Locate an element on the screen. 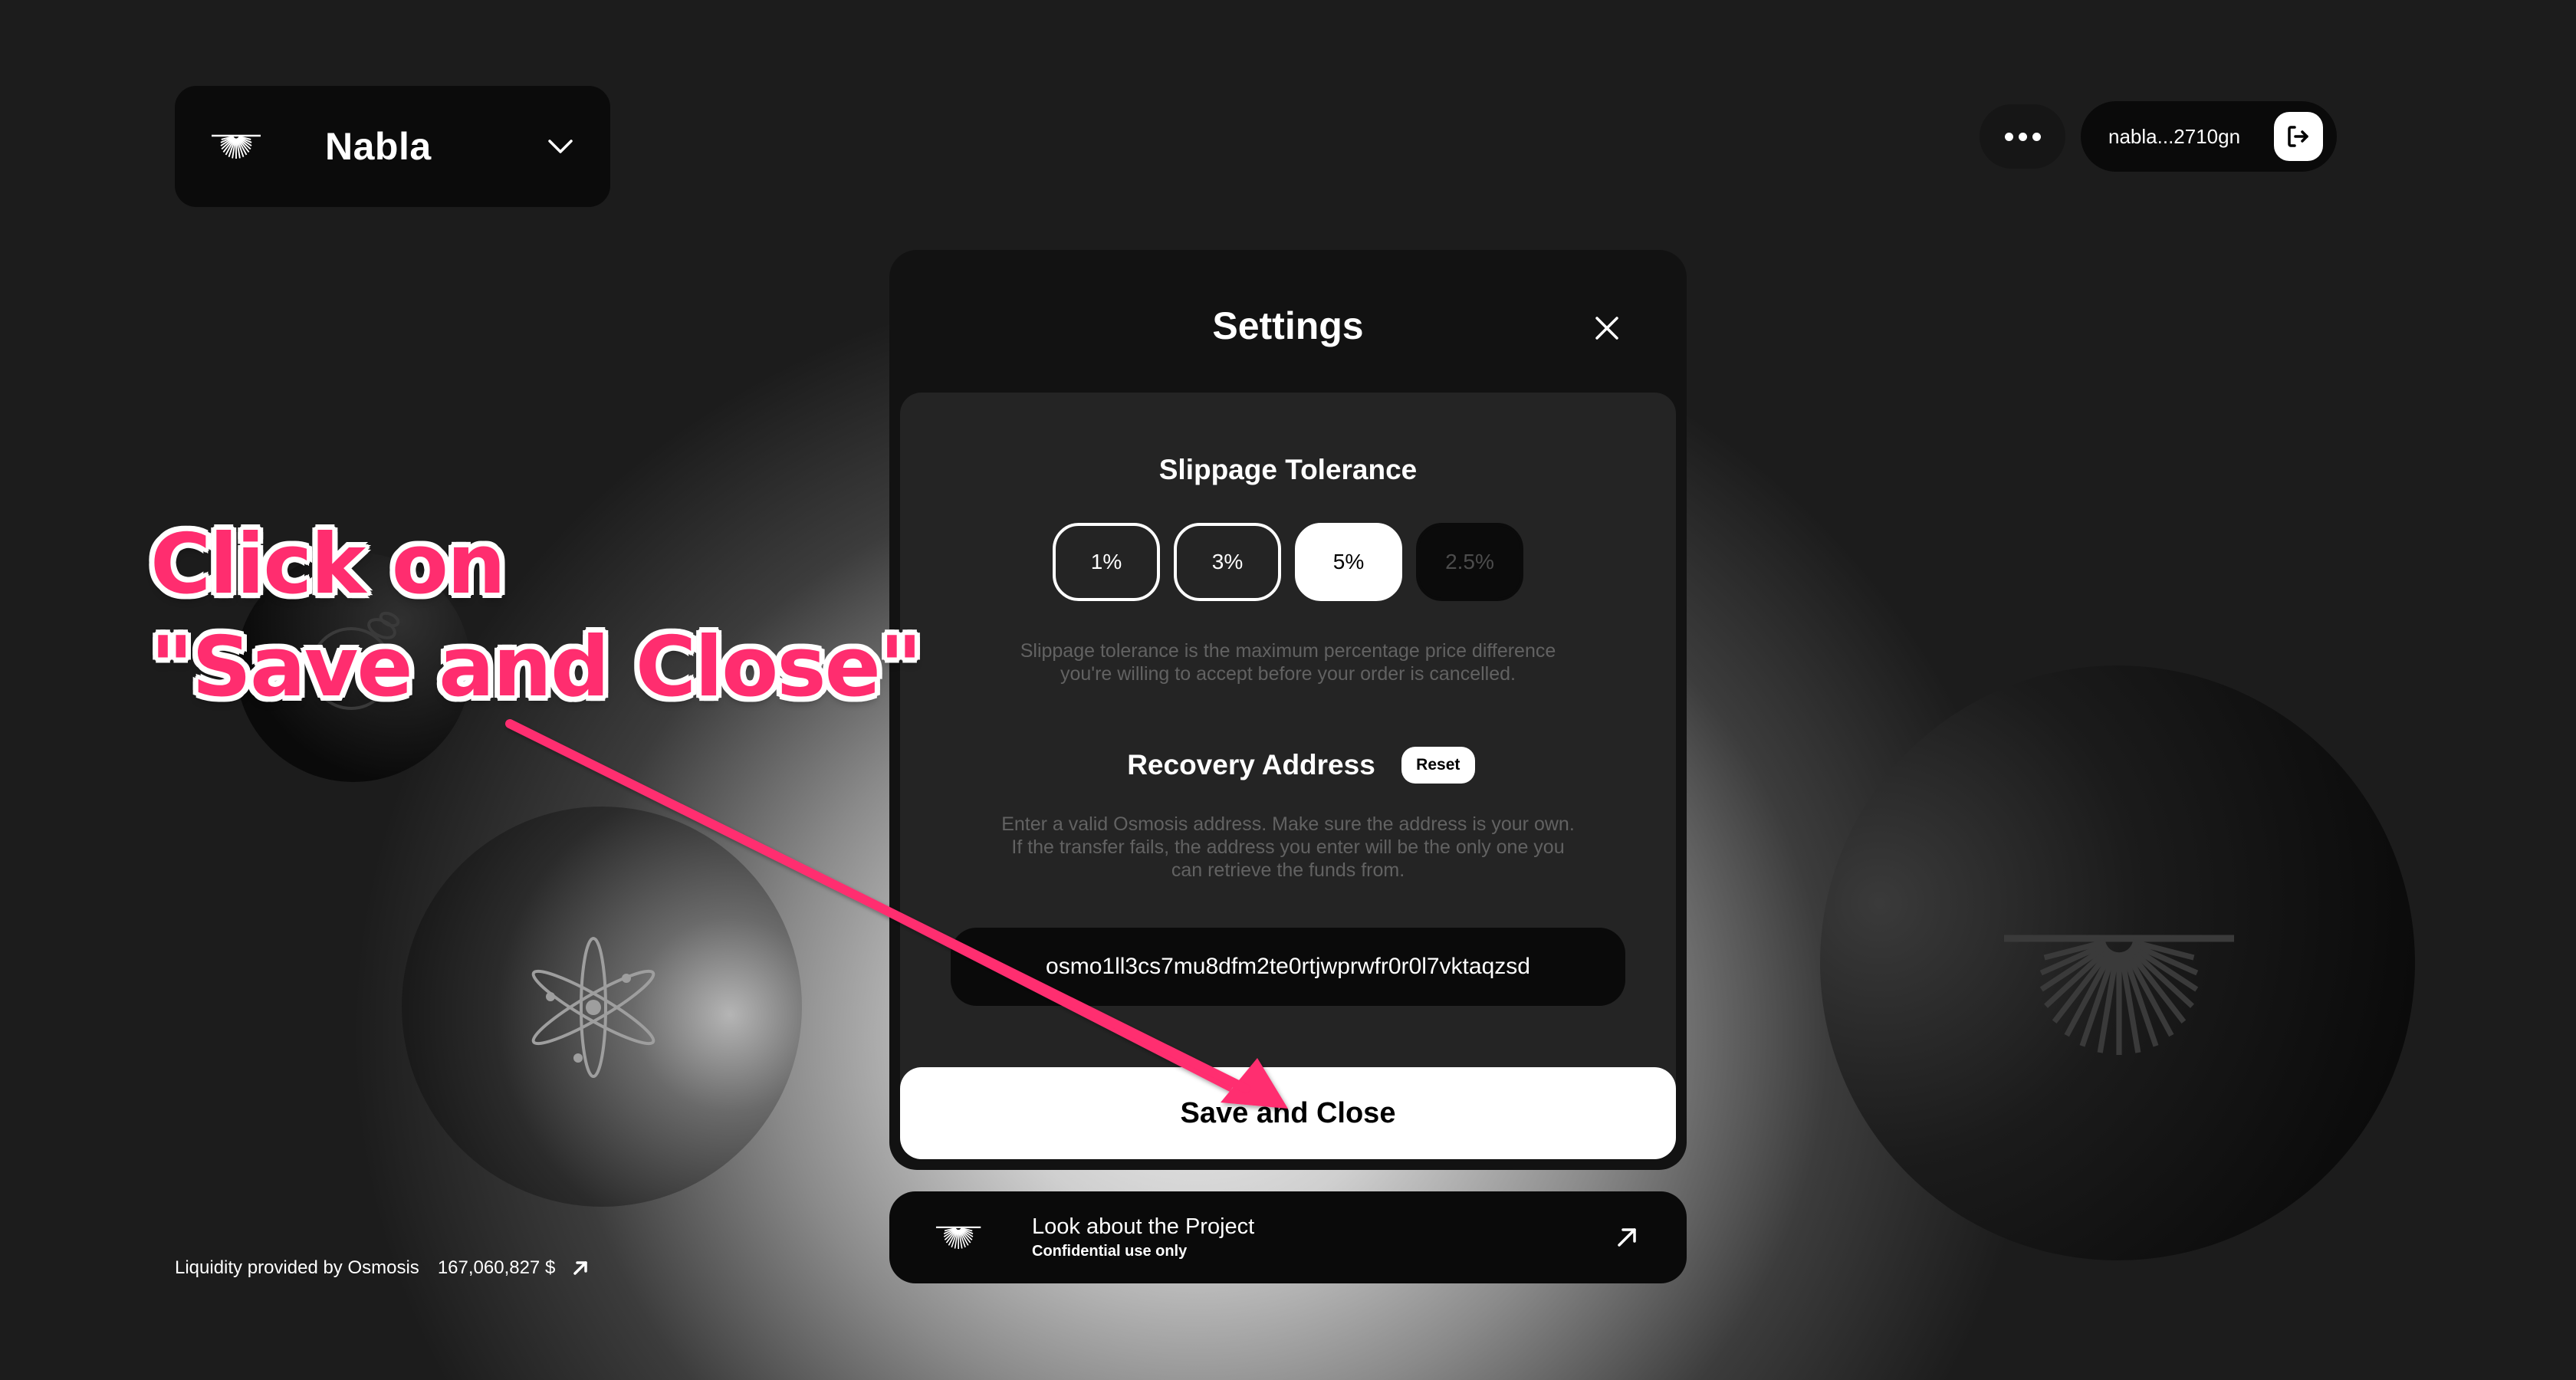 The image size is (2576, 1380). logout-icon is located at coordinates (2298, 136).